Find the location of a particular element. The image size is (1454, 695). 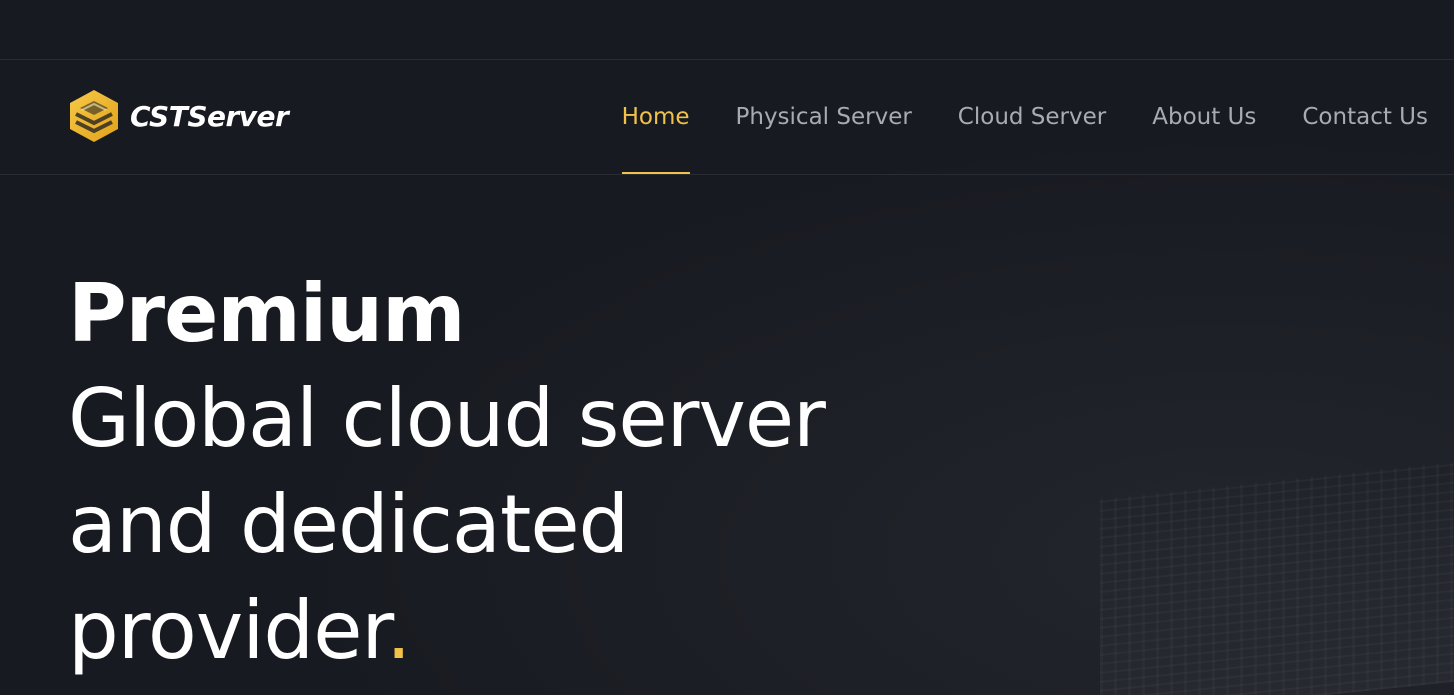

top-bar is located at coordinates (727, 30).